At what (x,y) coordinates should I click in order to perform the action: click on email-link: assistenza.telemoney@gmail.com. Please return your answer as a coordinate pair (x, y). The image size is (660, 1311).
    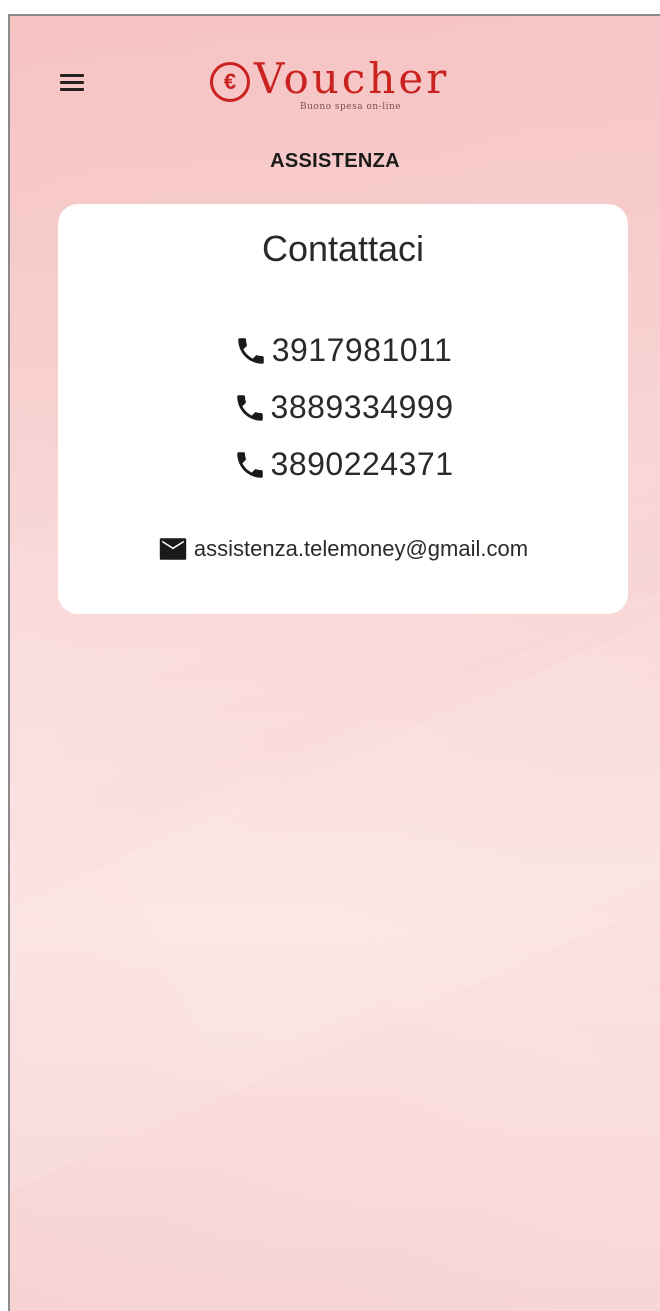
    Looking at the image, I should click on (343, 549).